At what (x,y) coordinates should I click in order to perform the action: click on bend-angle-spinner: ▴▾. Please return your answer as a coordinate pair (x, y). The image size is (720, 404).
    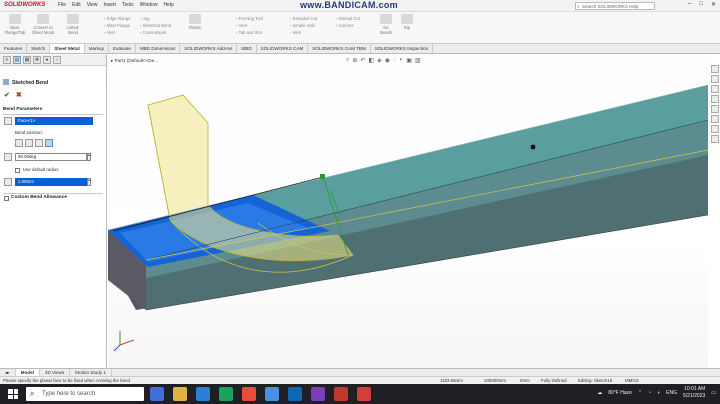
    Looking at the image, I should click on (89, 157).